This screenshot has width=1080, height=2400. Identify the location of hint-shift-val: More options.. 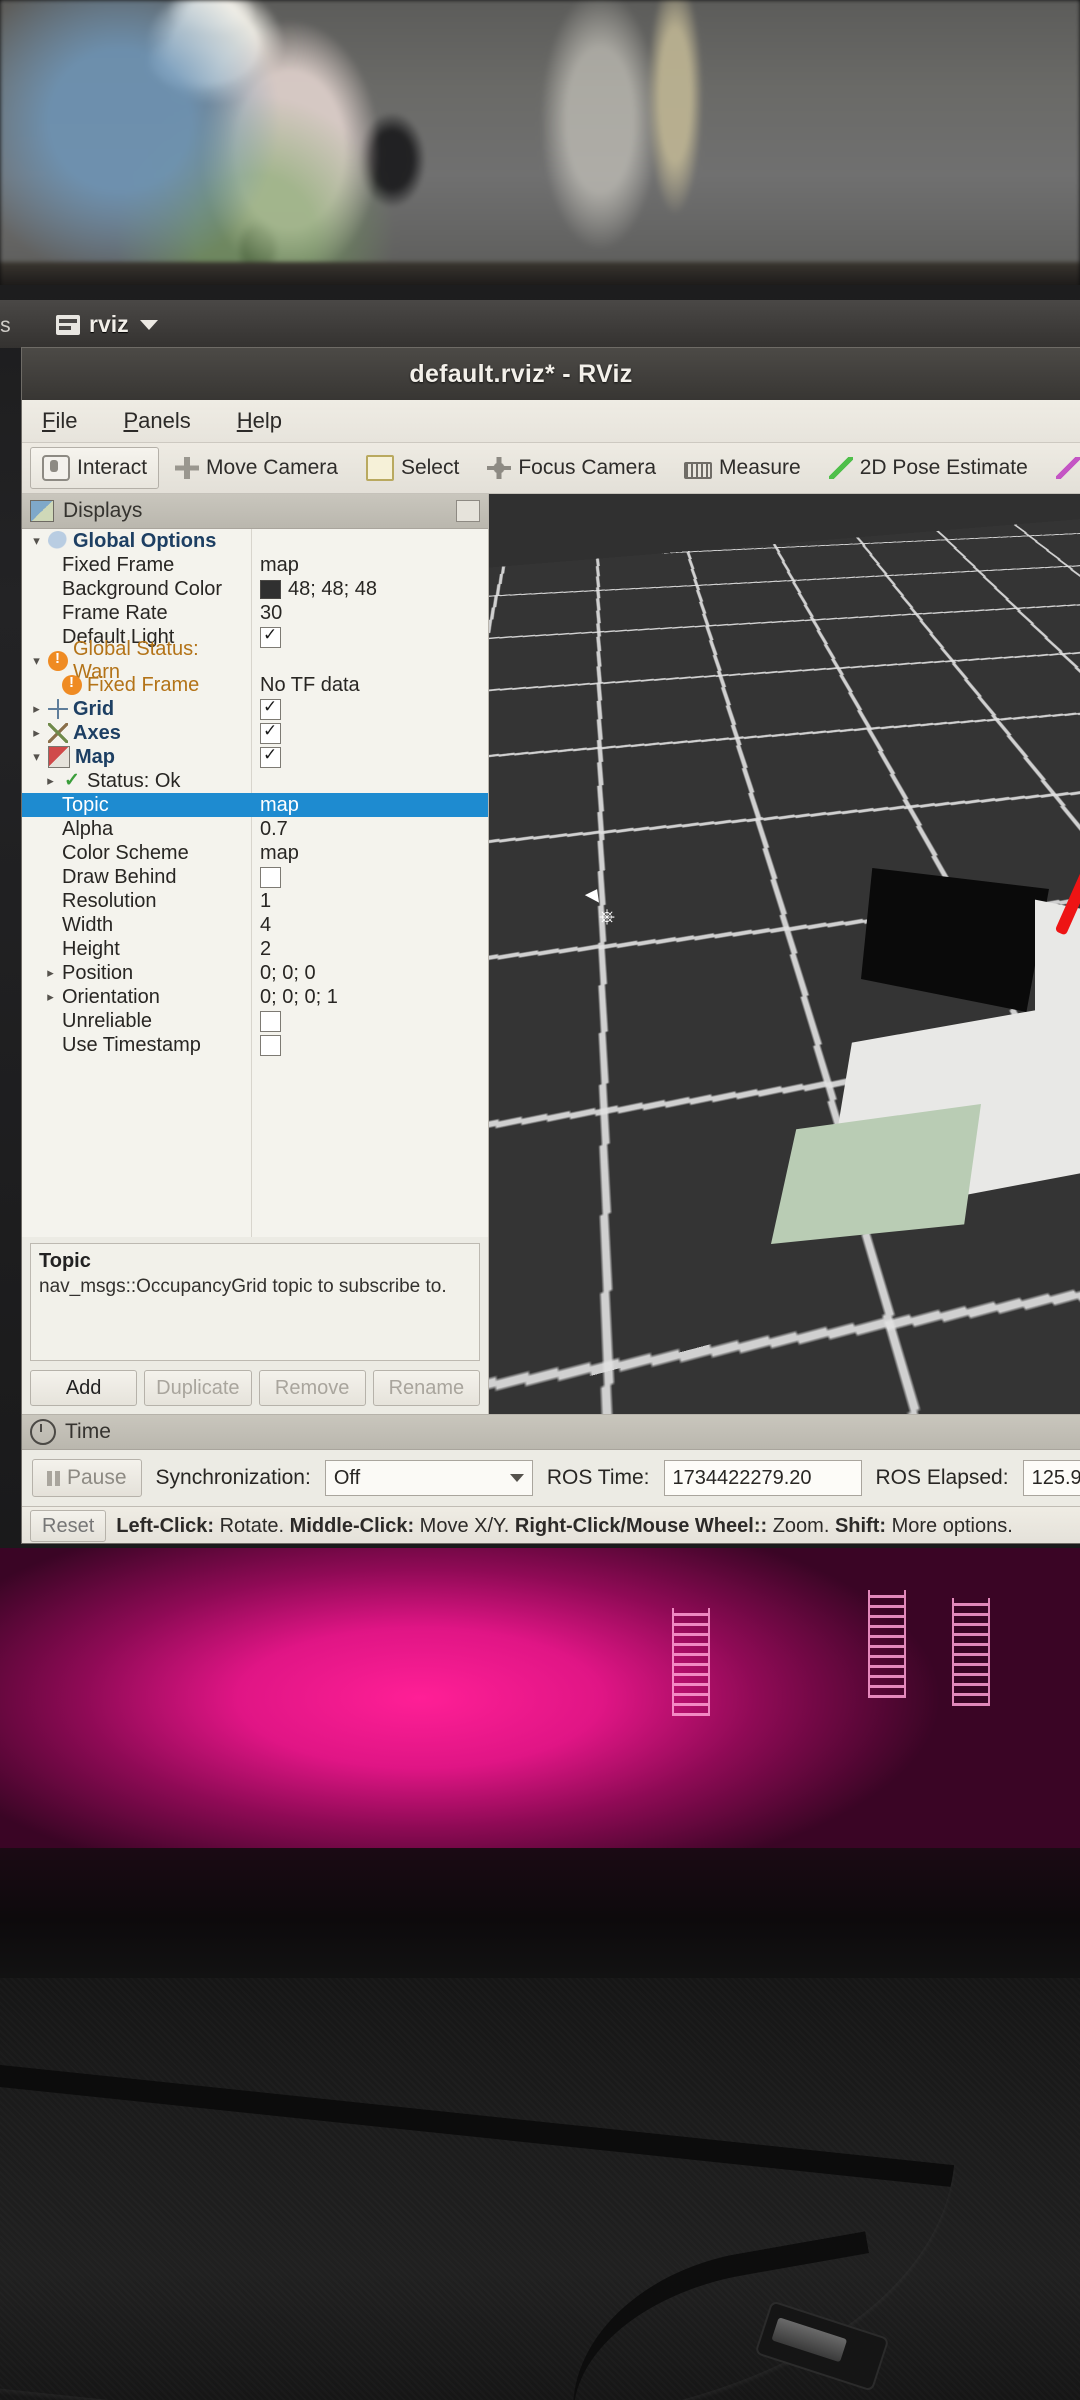
(949, 1525).